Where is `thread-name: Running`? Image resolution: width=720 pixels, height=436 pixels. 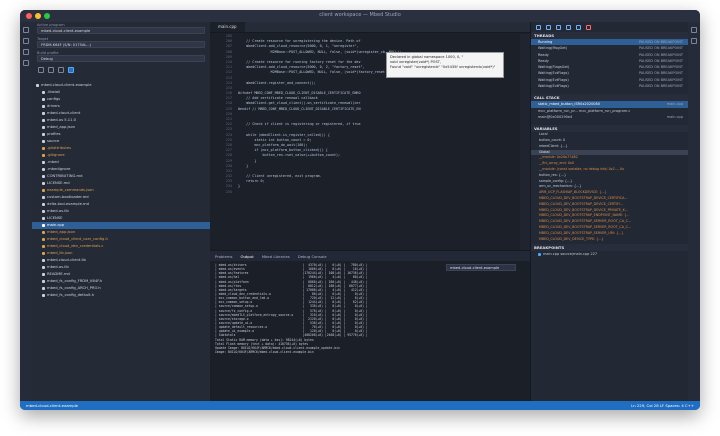 thread-name: Running is located at coordinates (545, 42).